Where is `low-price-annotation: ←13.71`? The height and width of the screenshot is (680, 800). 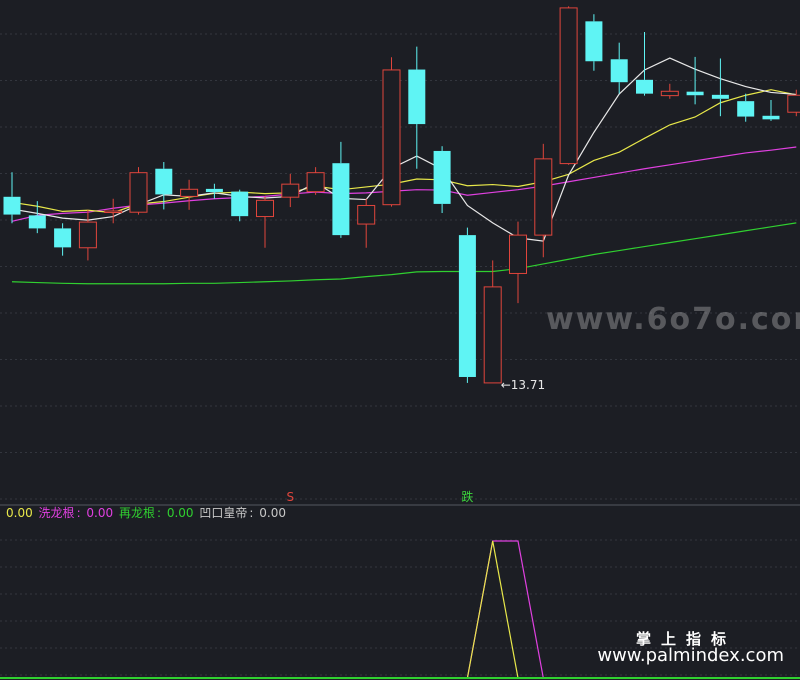
low-price-annotation: ←13.71 is located at coordinates (523, 385).